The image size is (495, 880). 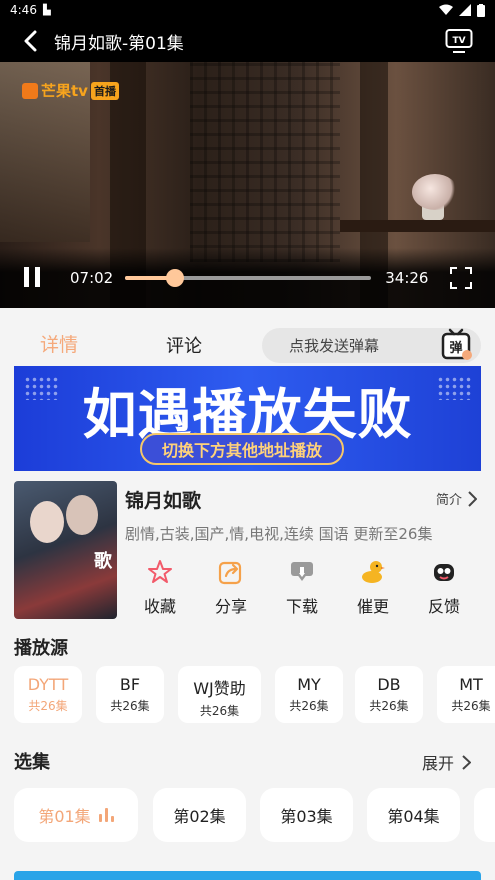 I want to click on source-item: BF 共26集, so click(x=130, y=694).